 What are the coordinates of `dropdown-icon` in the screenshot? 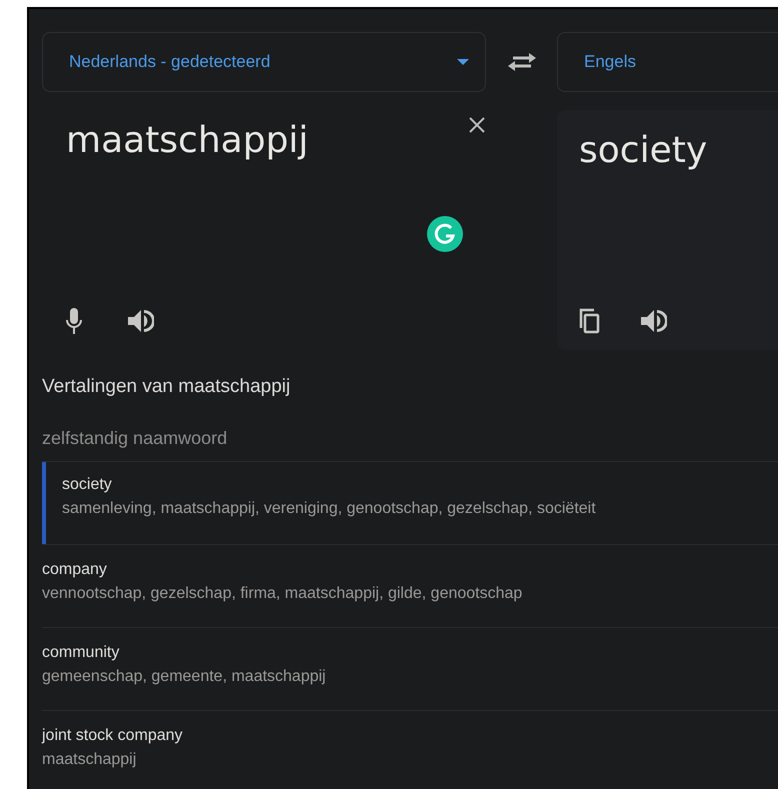 It's located at (463, 62).